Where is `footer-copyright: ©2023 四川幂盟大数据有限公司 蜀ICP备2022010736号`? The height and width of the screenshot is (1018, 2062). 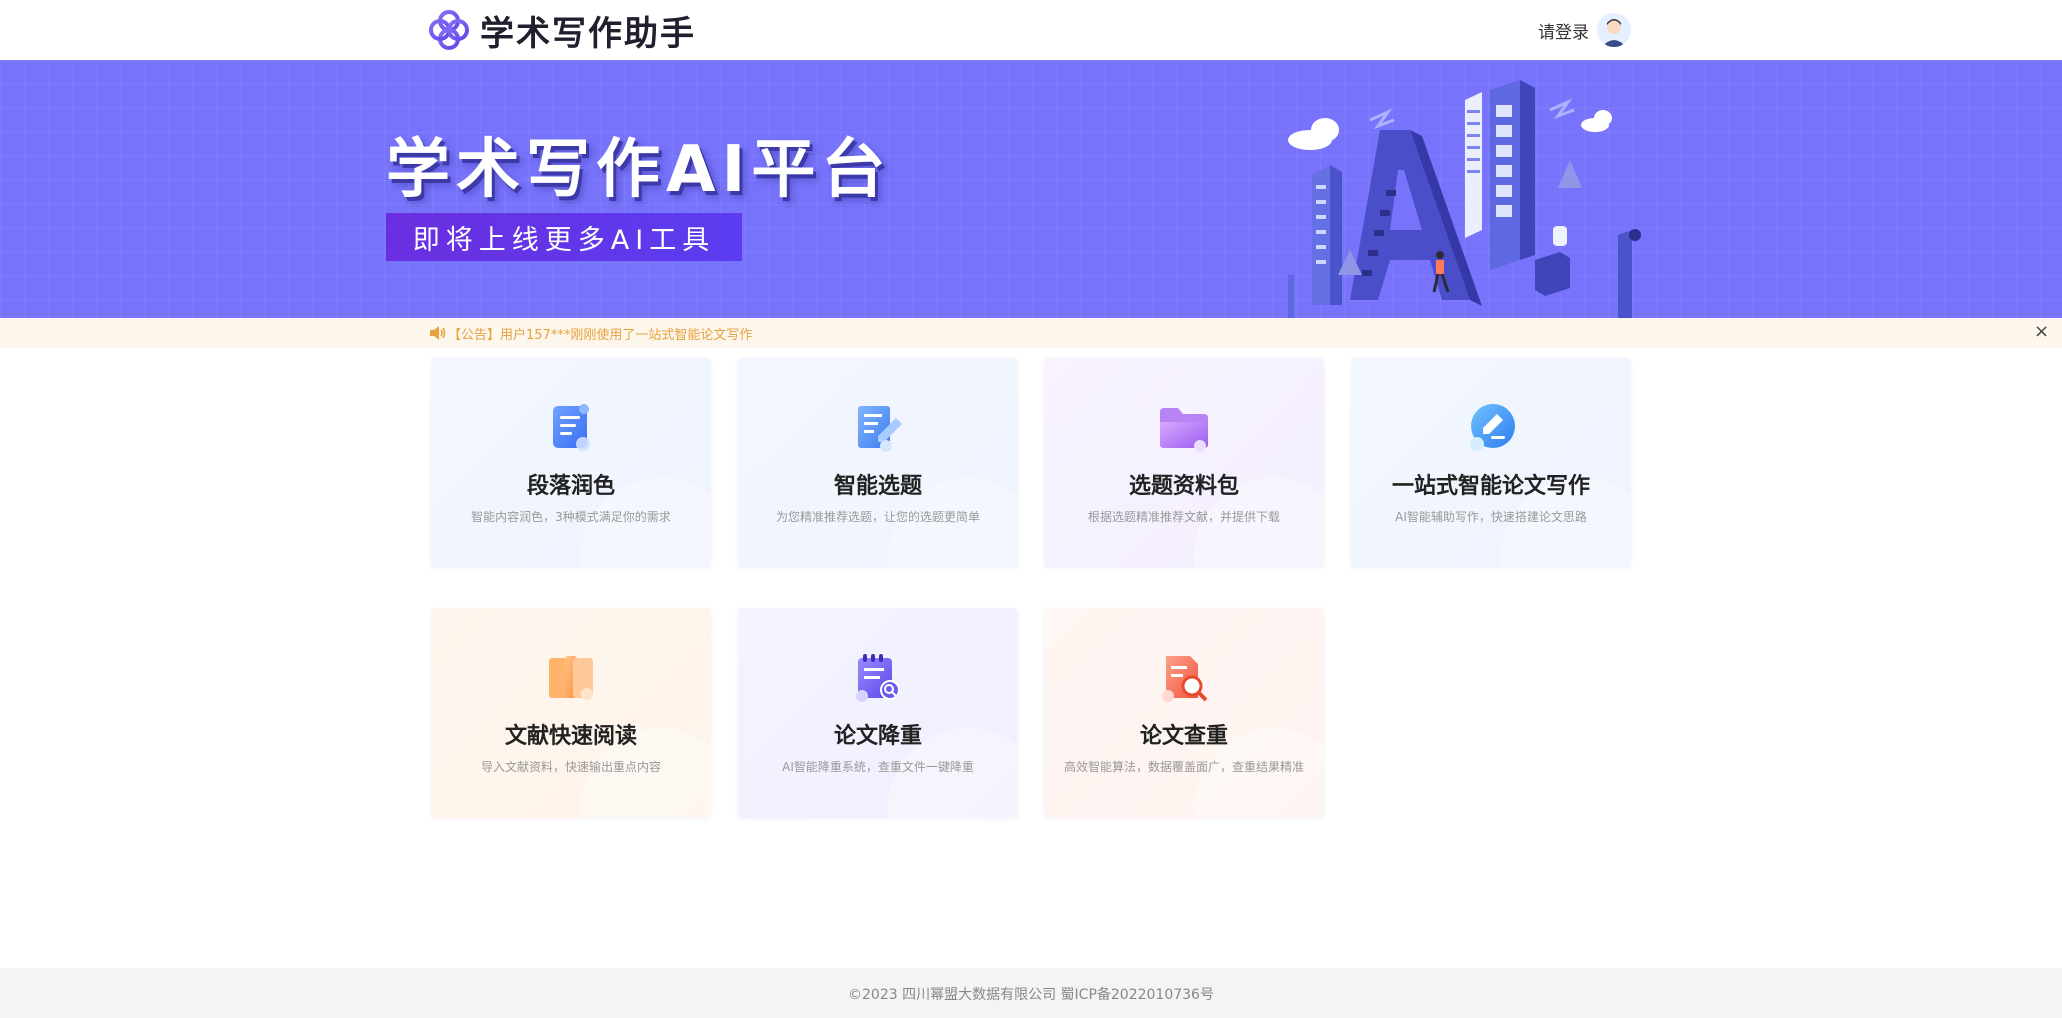 footer-copyright: ©2023 四川幂盟大数据有限公司 蜀ICP备2022010736号 is located at coordinates (1031, 995).